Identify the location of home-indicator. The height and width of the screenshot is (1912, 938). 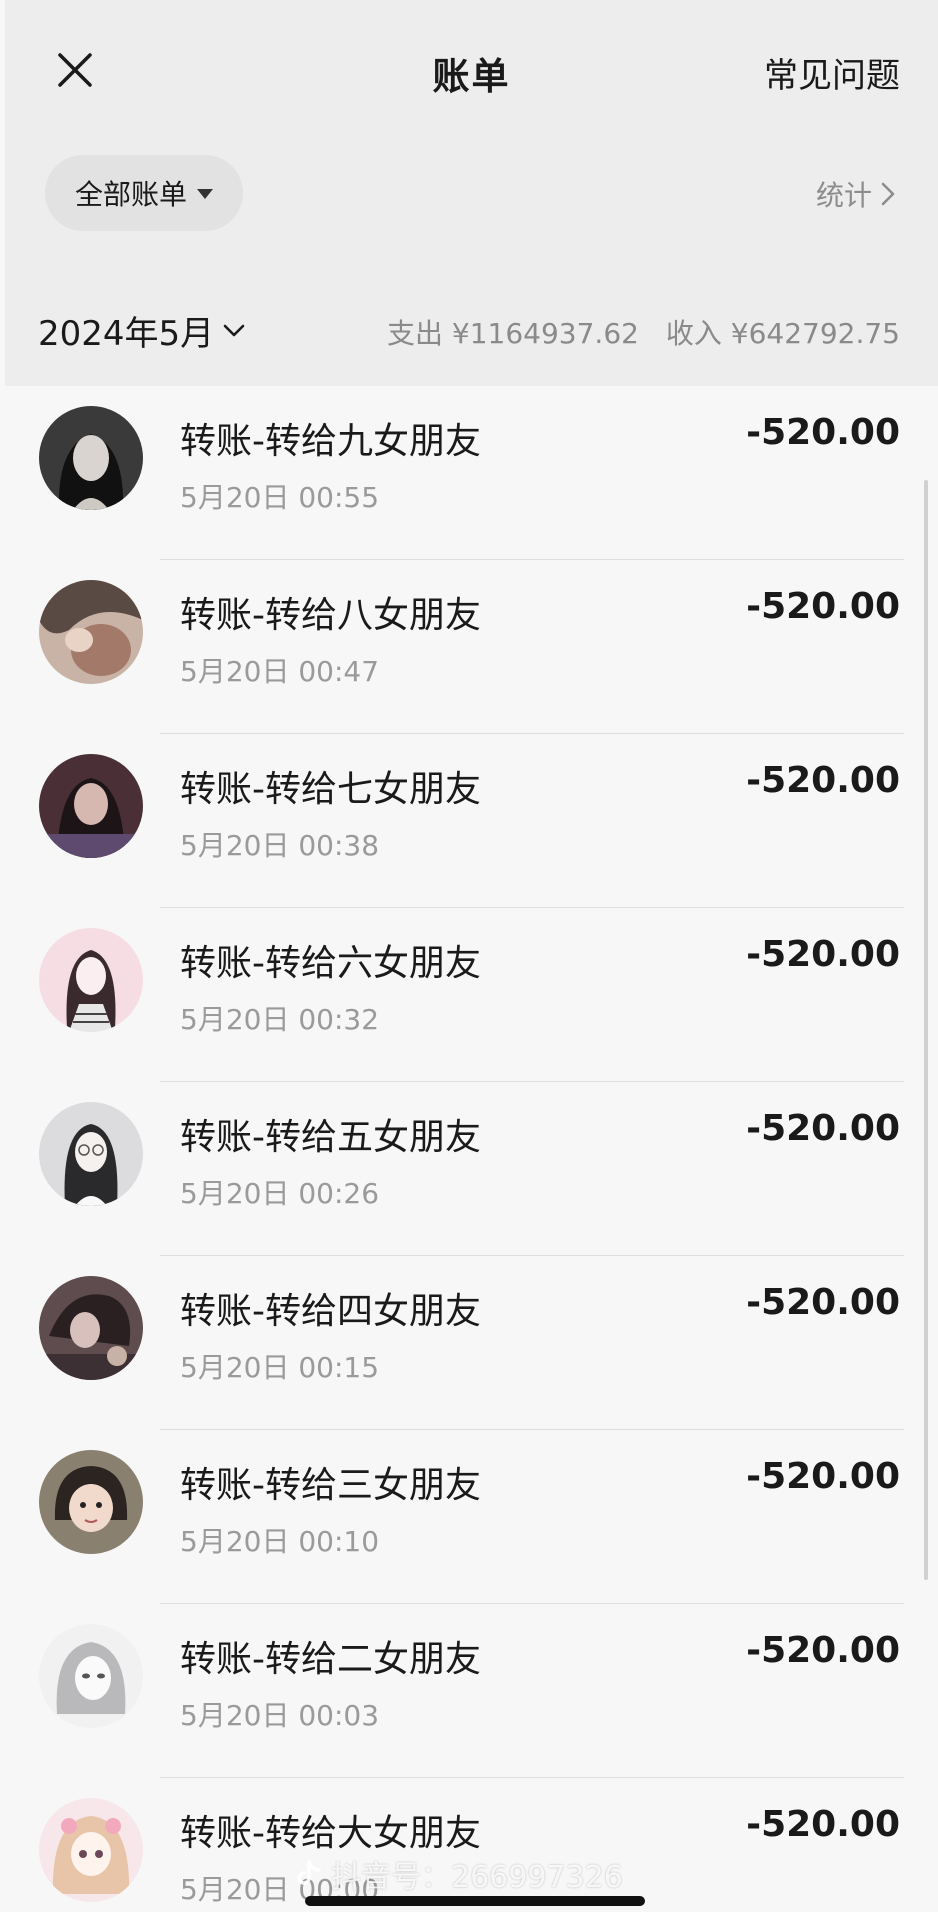
(475, 1901).